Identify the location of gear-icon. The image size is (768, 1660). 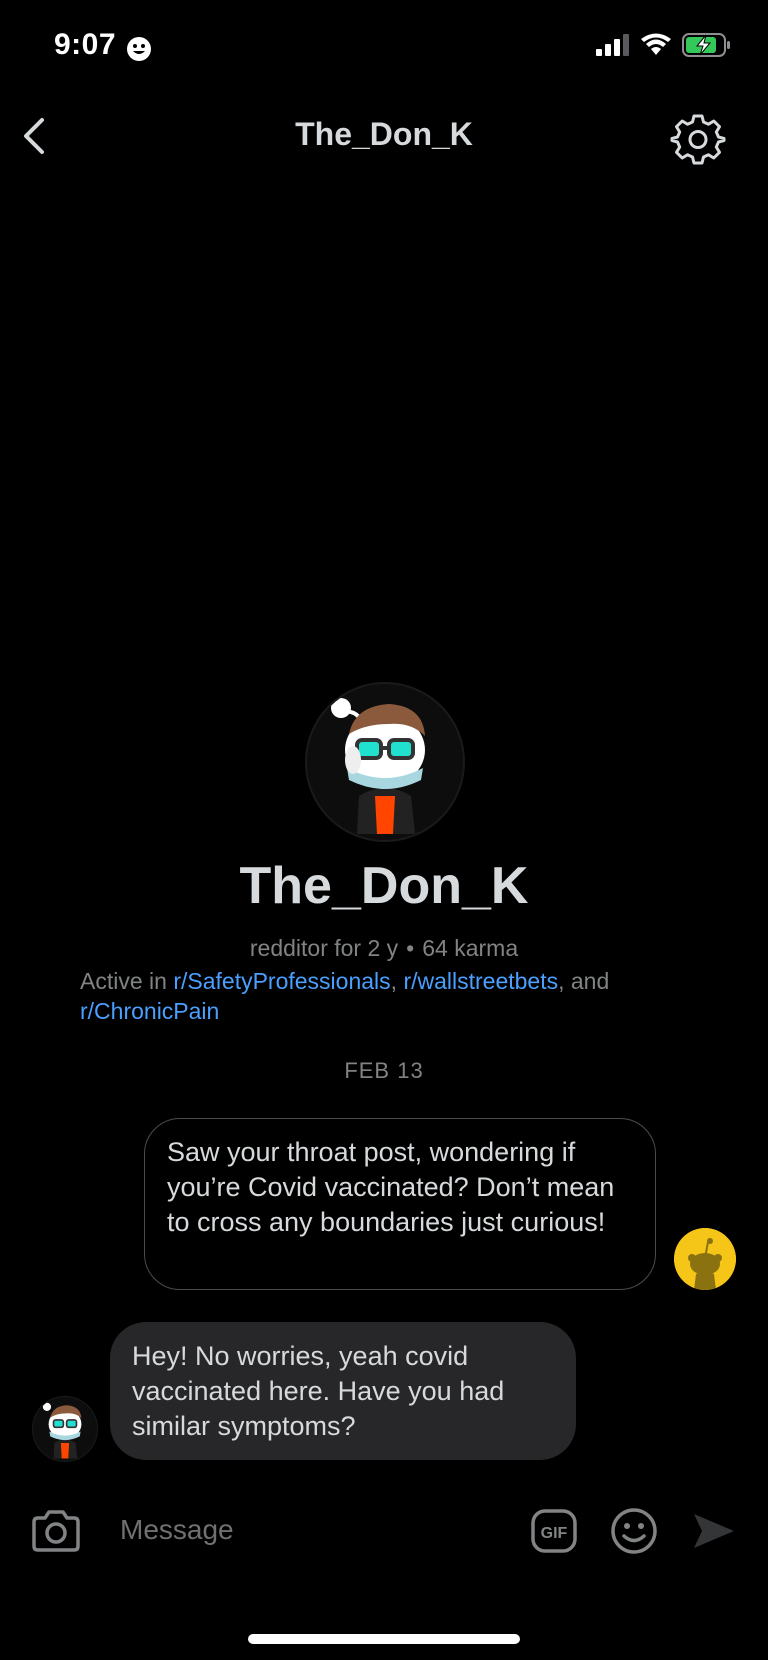
(698, 139).